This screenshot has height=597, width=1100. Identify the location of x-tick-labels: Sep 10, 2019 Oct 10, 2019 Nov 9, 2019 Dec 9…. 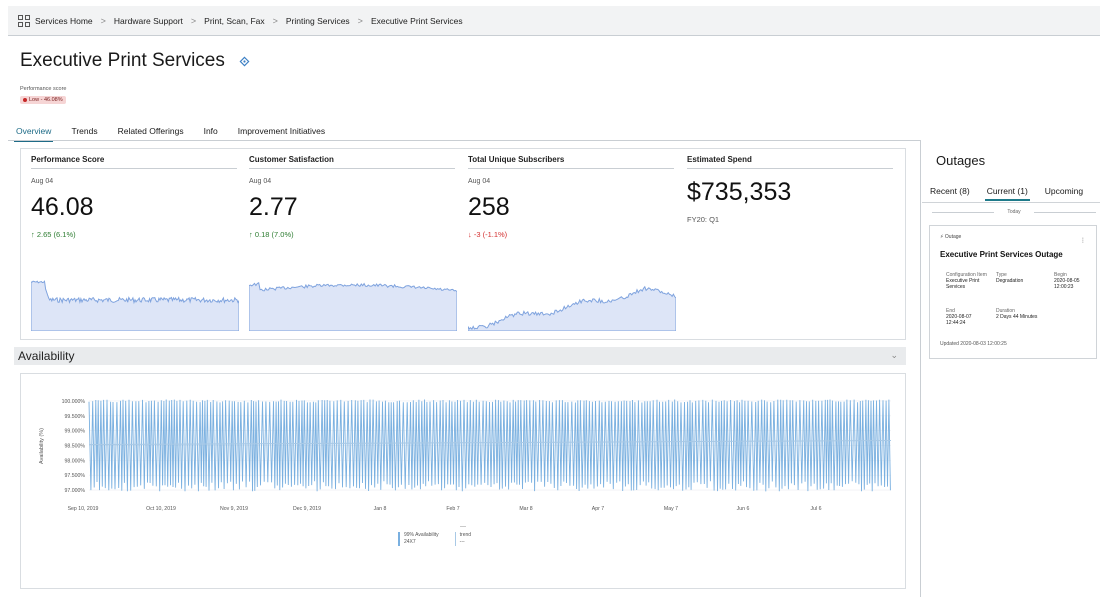
(445, 509).